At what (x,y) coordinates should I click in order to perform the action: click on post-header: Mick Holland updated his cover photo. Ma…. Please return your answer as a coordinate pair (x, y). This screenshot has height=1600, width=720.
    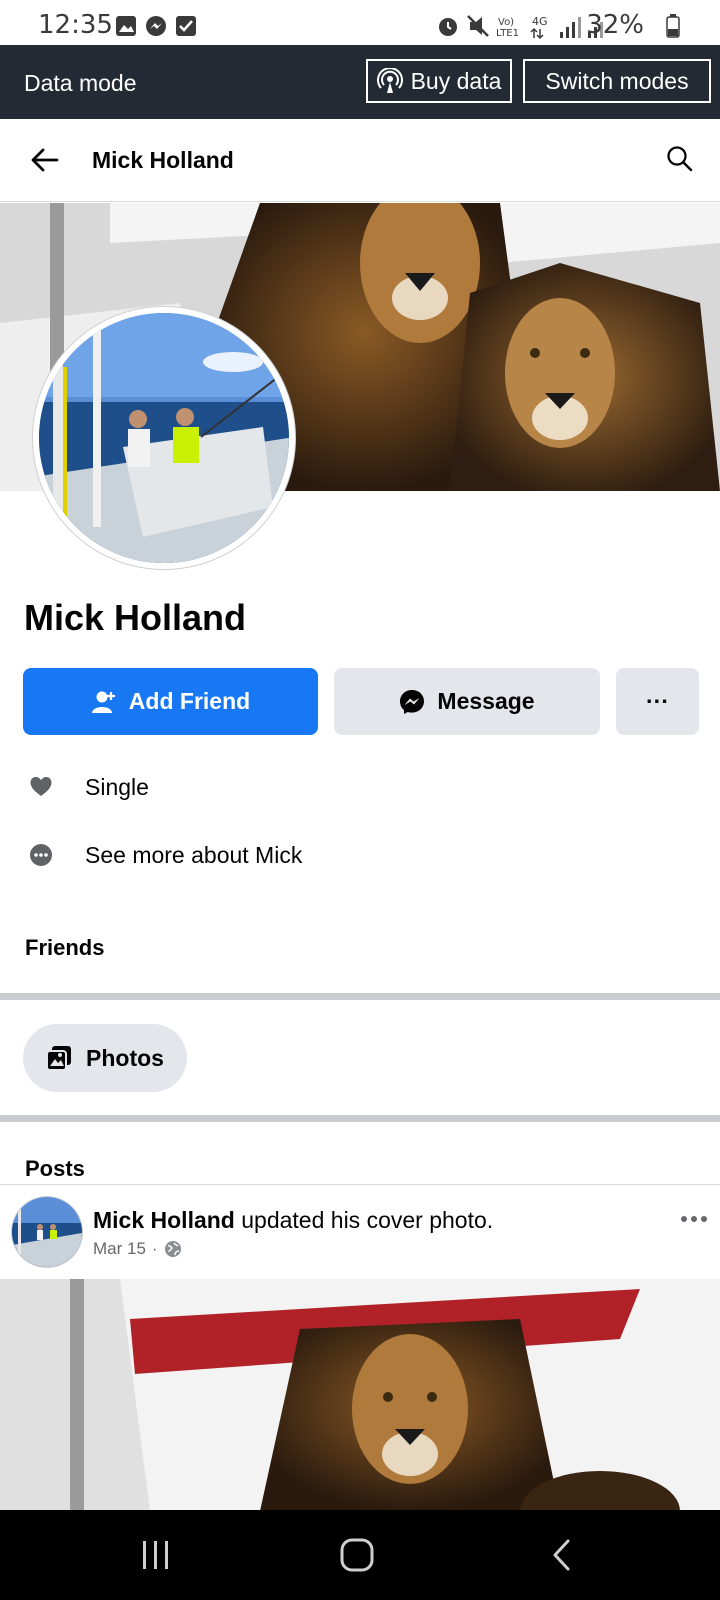
    Looking at the image, I should click on (360, 1230).